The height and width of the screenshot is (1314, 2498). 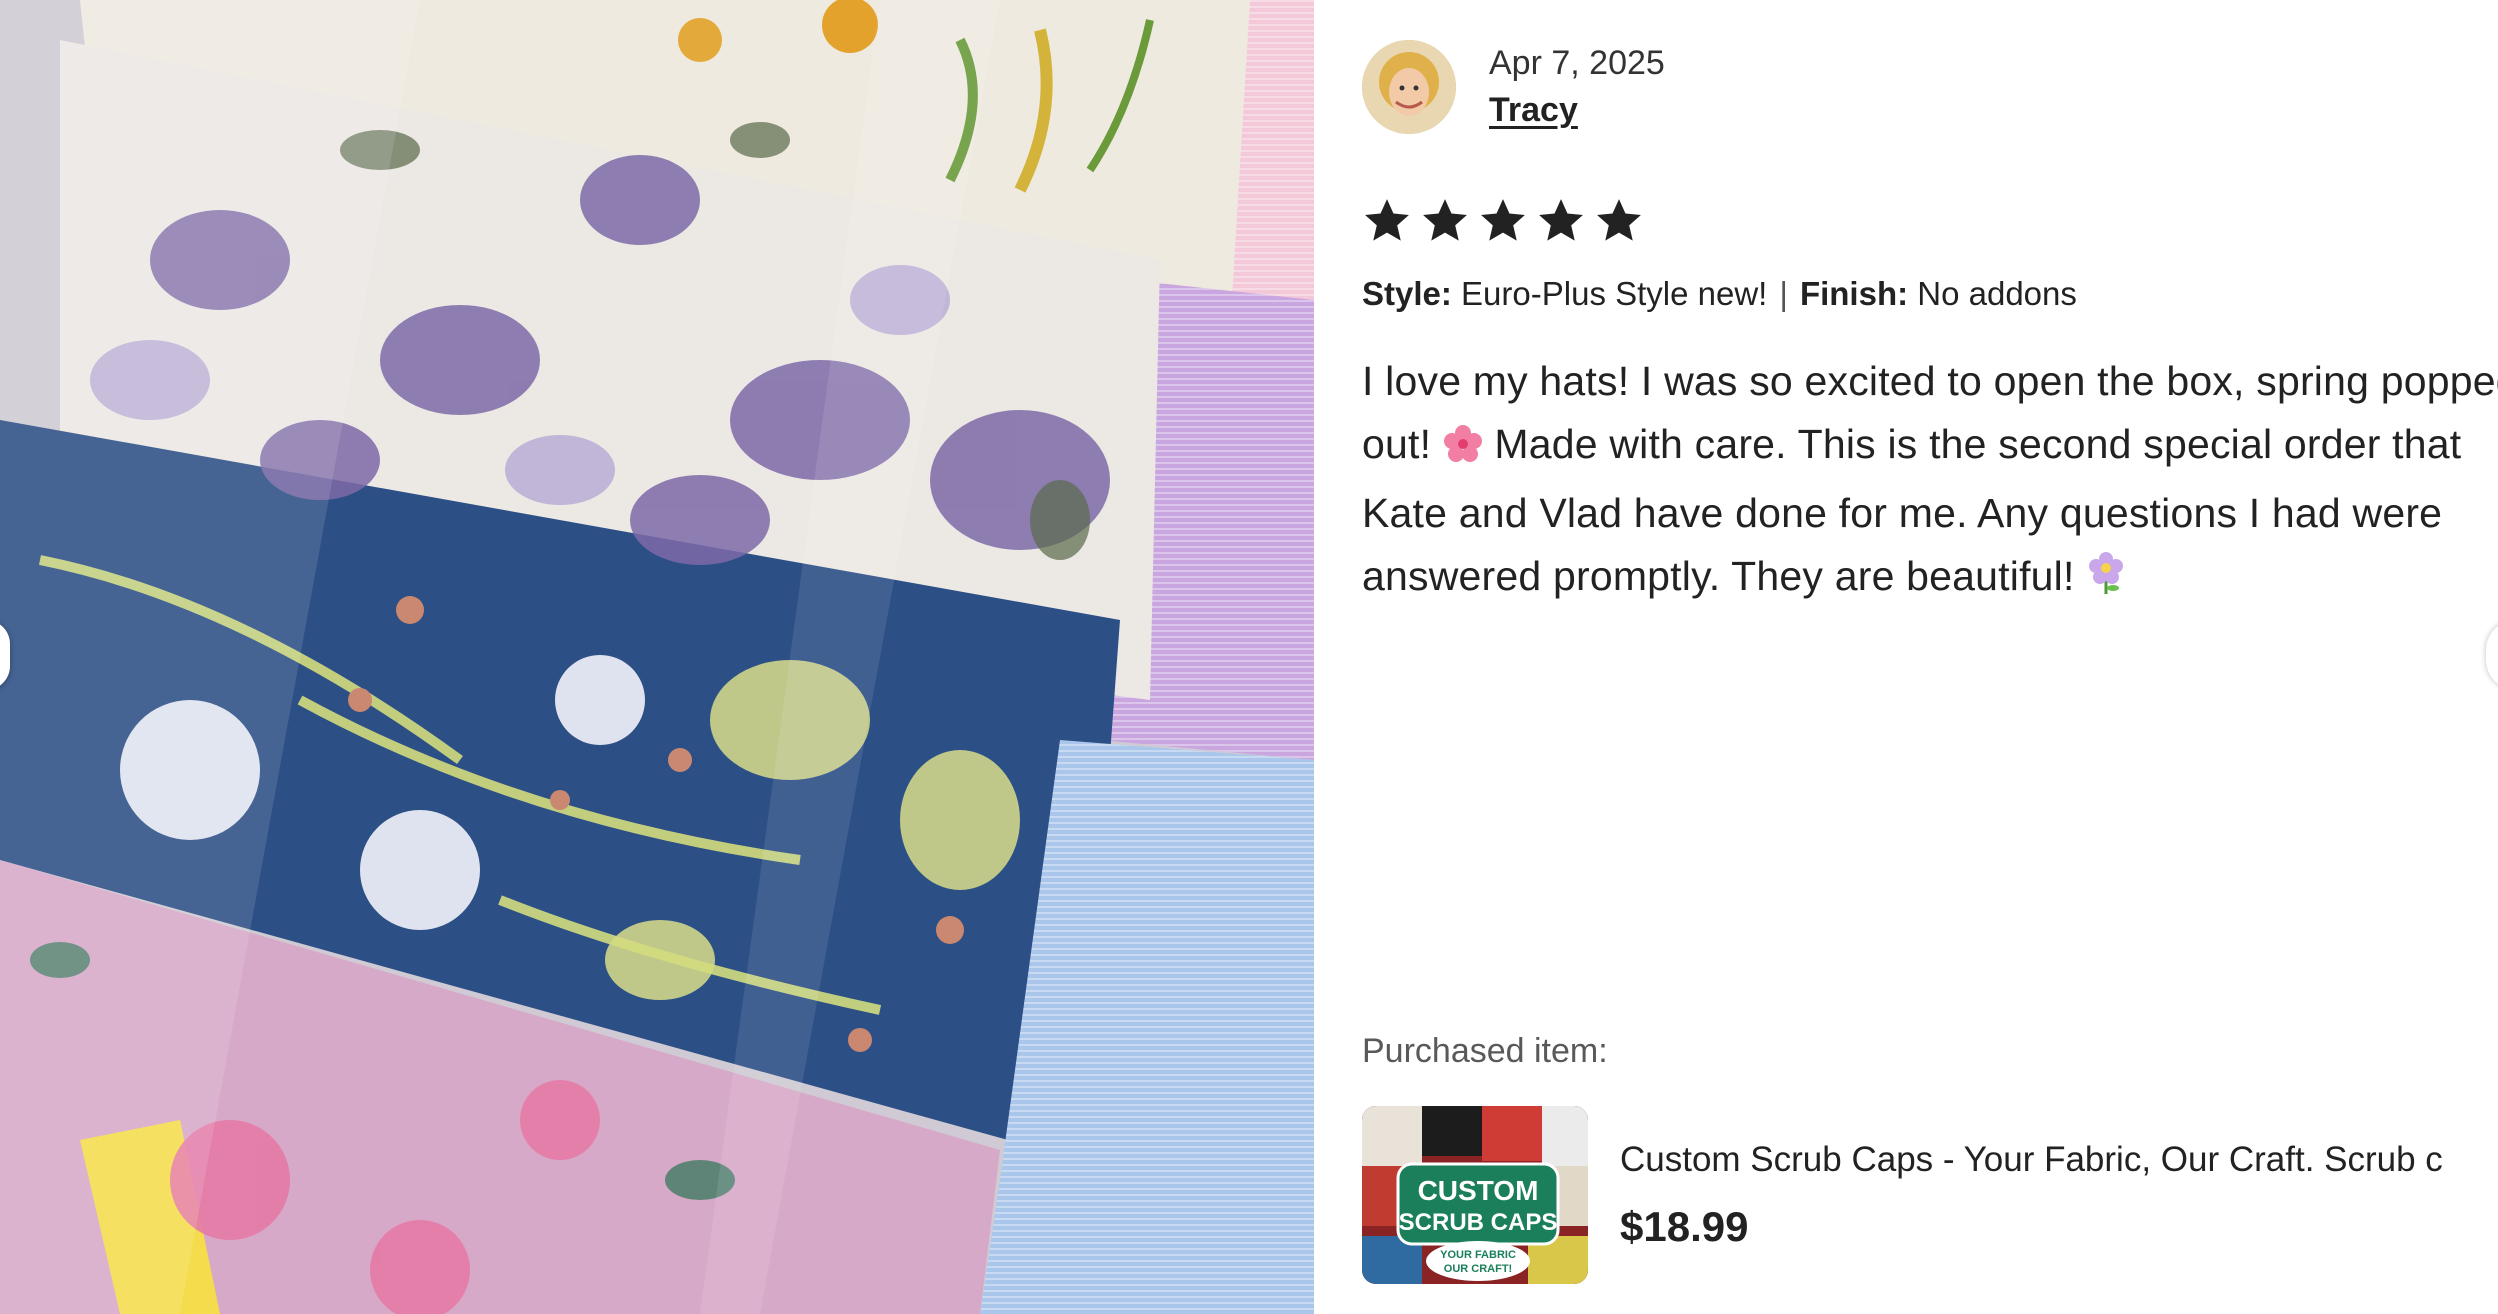 I want to click on thumb-badge-line1: YOUR FABRIC, so click(x=1478, y=1255).